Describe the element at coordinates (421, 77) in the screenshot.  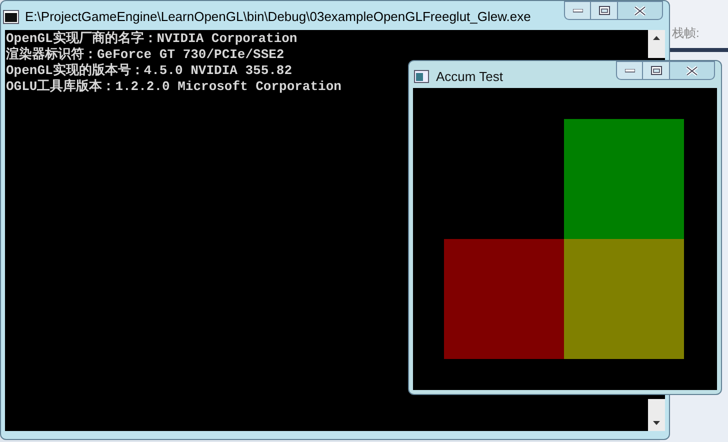
I see `app-icon` at that location.